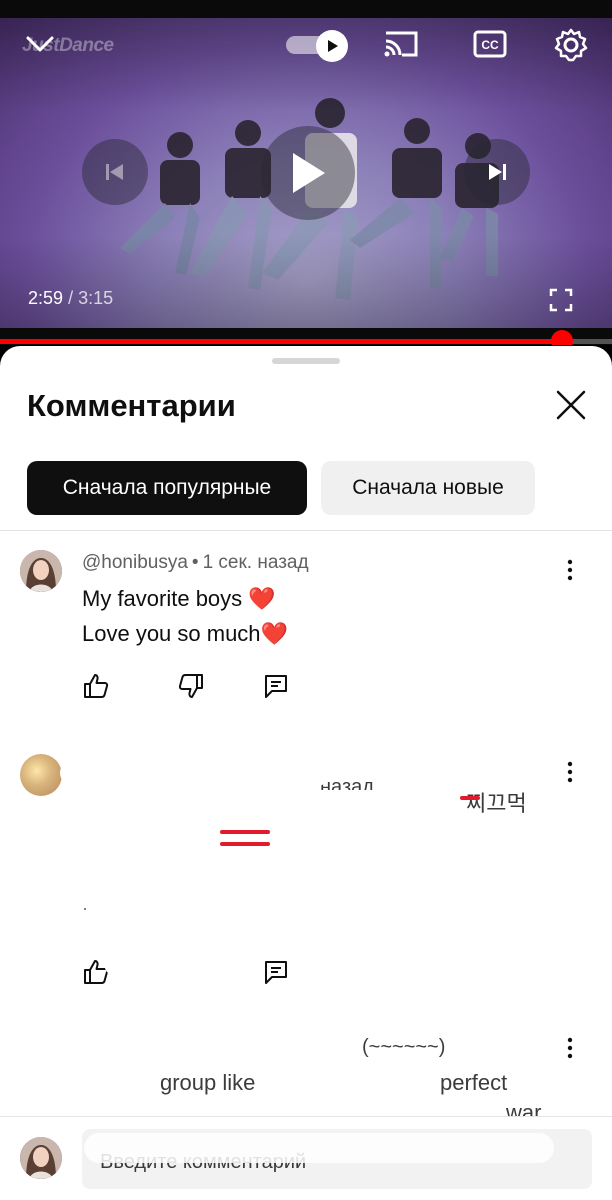  Describe the element at coordinates (185, 633) in the screenshot. I see `comment-text-line: Love you so much❤️` at that location.